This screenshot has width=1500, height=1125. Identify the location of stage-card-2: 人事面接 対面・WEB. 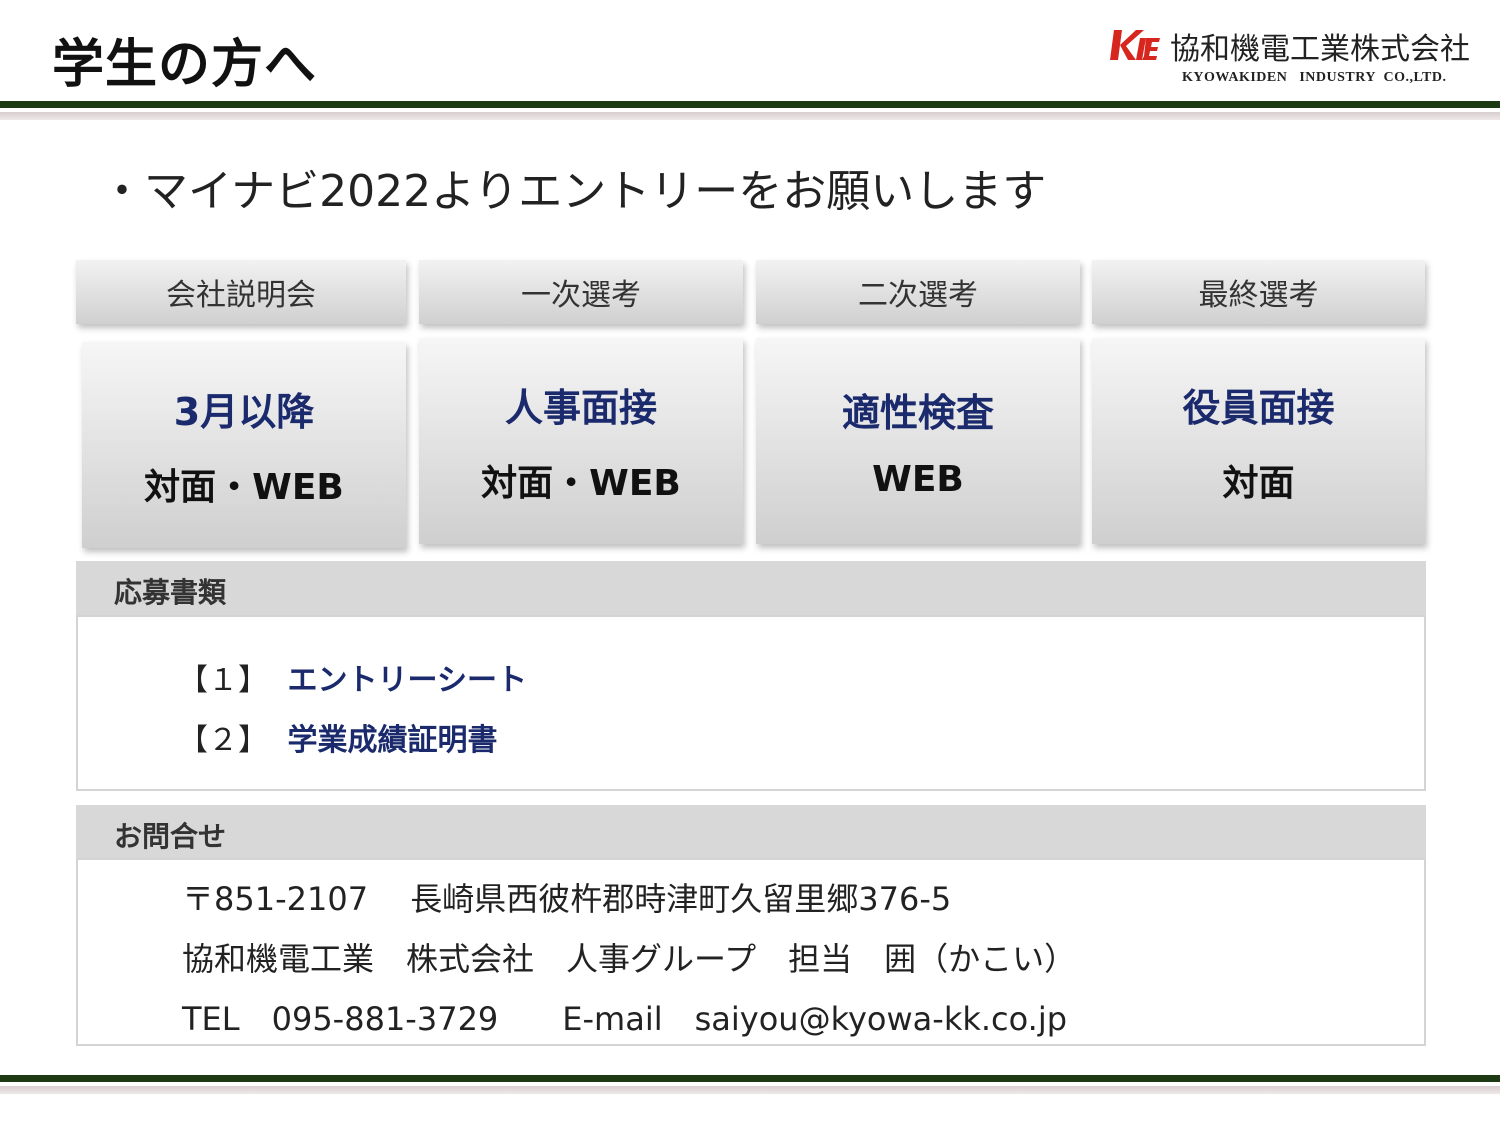
(581, 441).